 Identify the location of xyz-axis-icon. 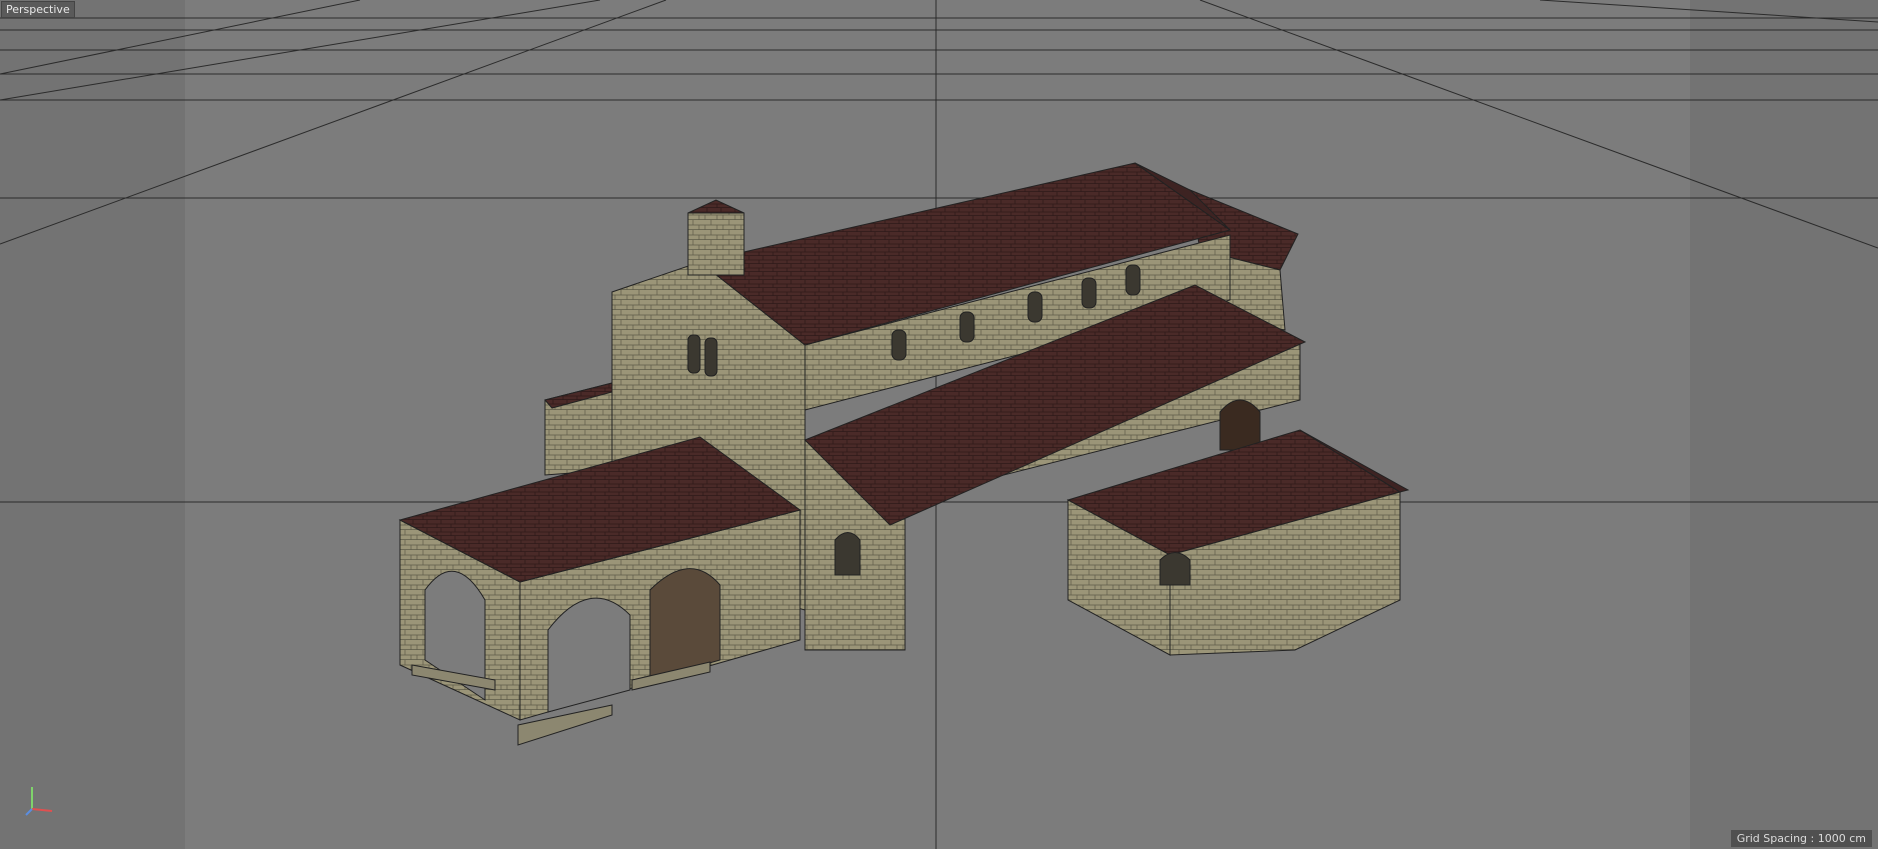
(42, 801).